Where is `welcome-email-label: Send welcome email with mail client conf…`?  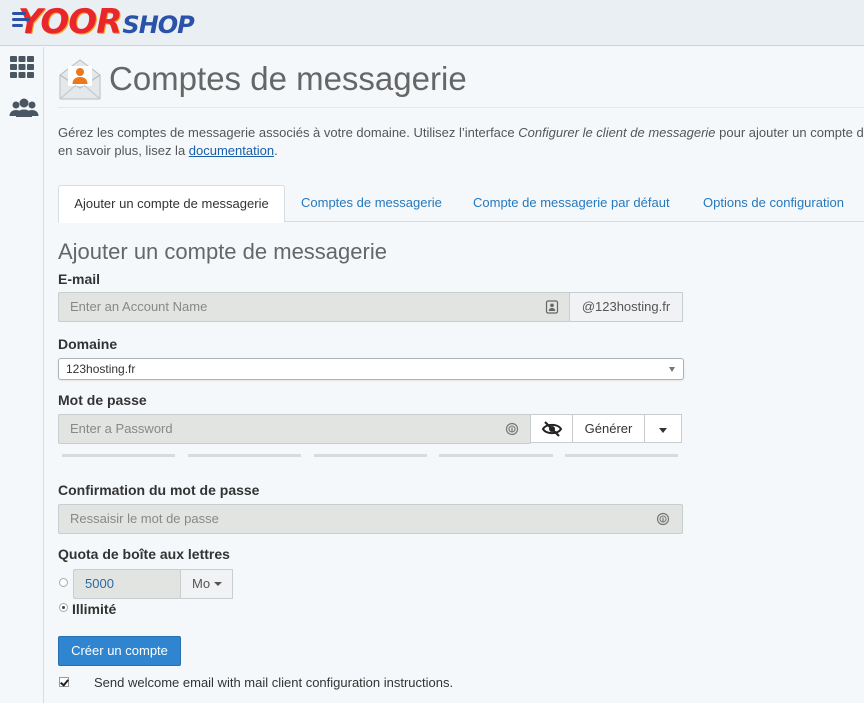
welcome-email-label: Send welcome email with mail client conf… is located at coordinates (274, 682).